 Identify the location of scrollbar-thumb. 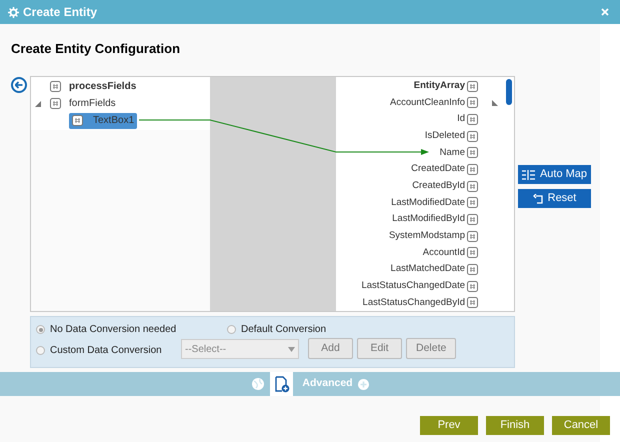
(509, 92).